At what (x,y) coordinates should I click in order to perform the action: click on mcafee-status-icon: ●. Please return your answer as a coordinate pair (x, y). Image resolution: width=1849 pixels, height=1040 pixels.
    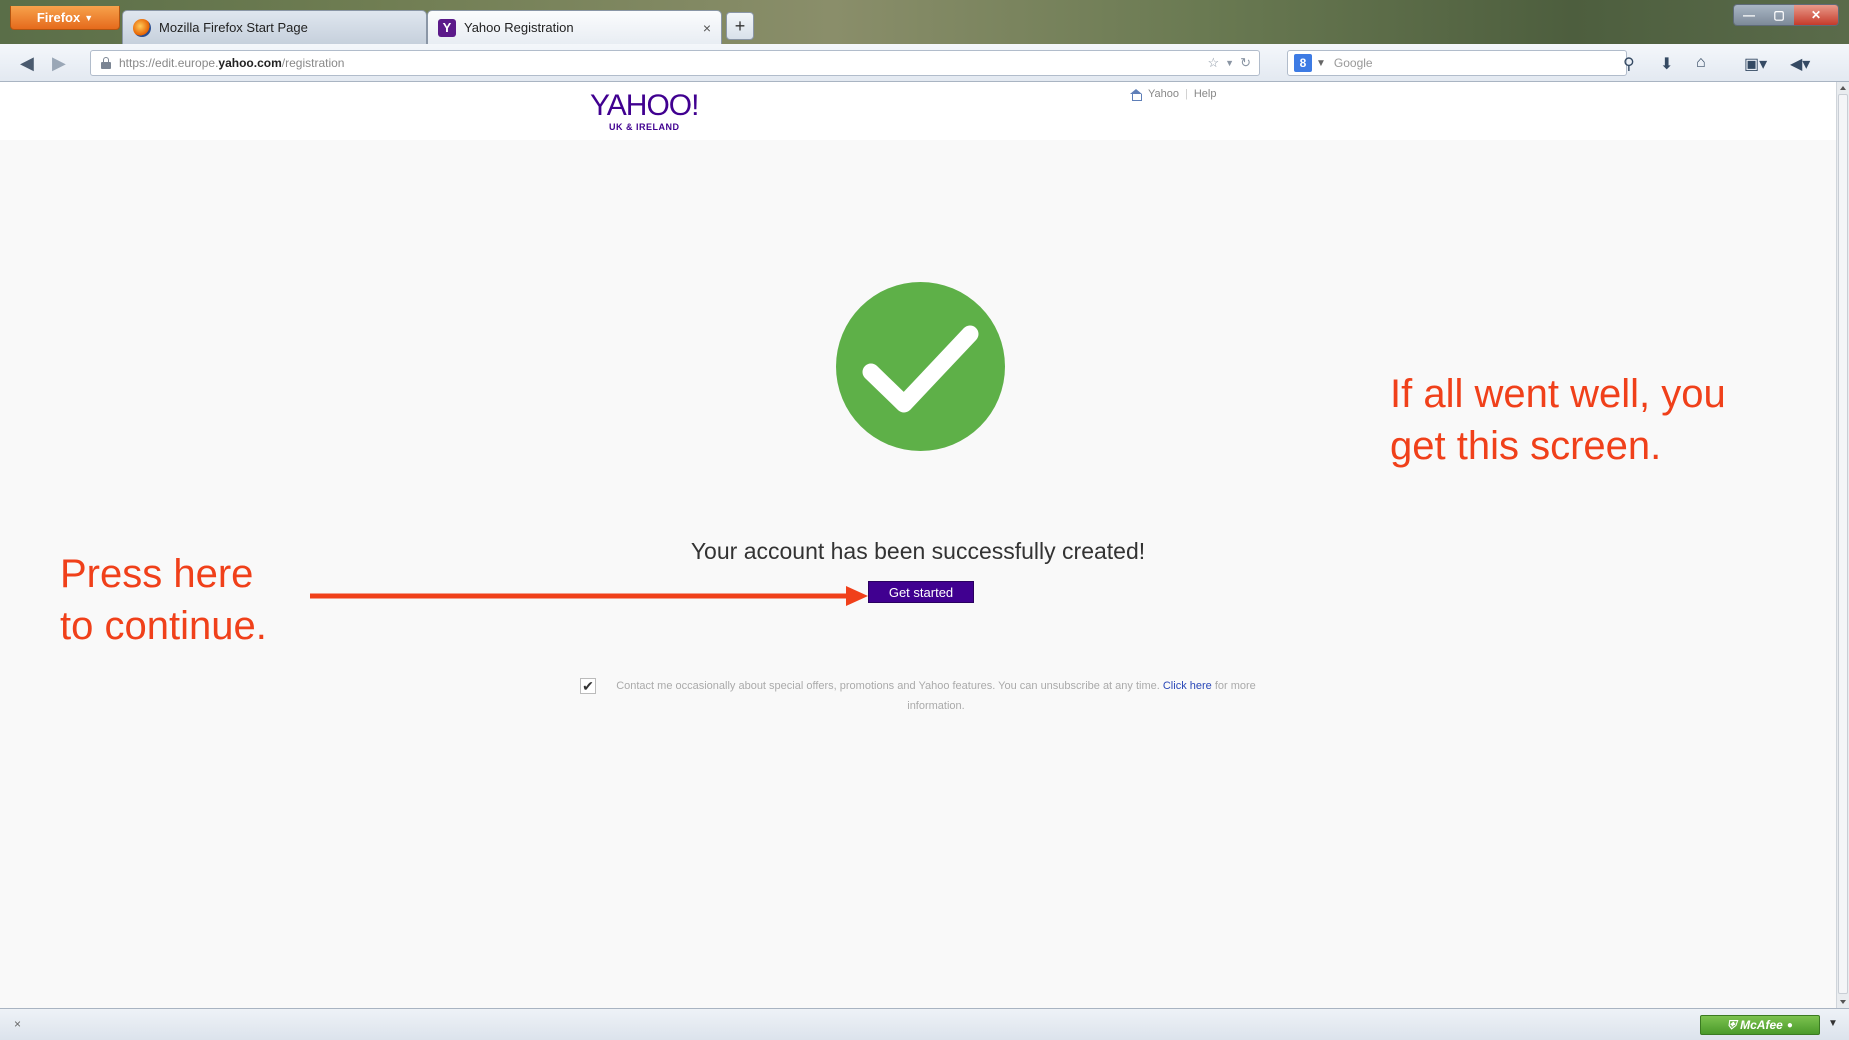
    Looking at the image, I should click on (1789, 1025).